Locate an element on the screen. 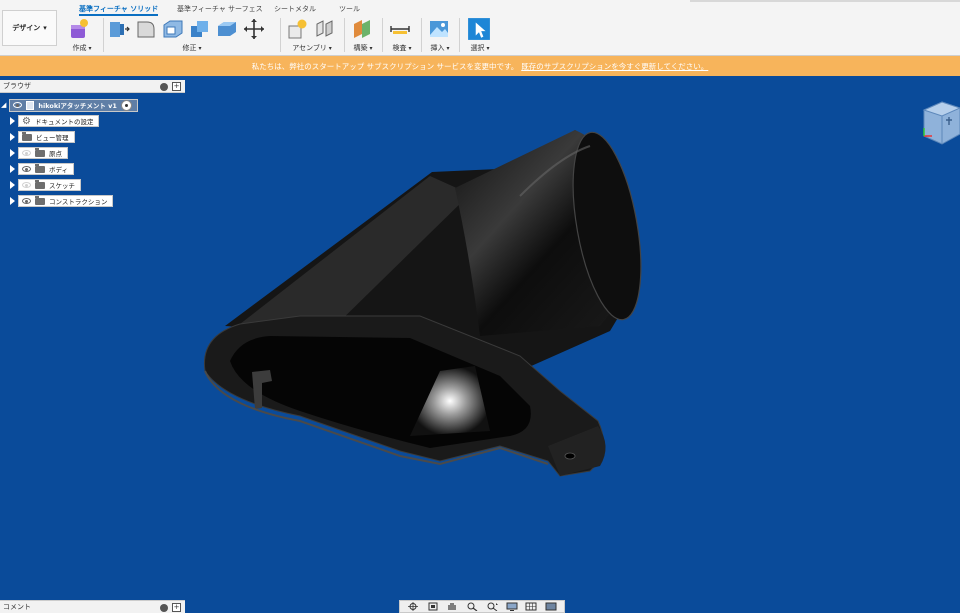  combine-icon is located at coordinates (200, 29).